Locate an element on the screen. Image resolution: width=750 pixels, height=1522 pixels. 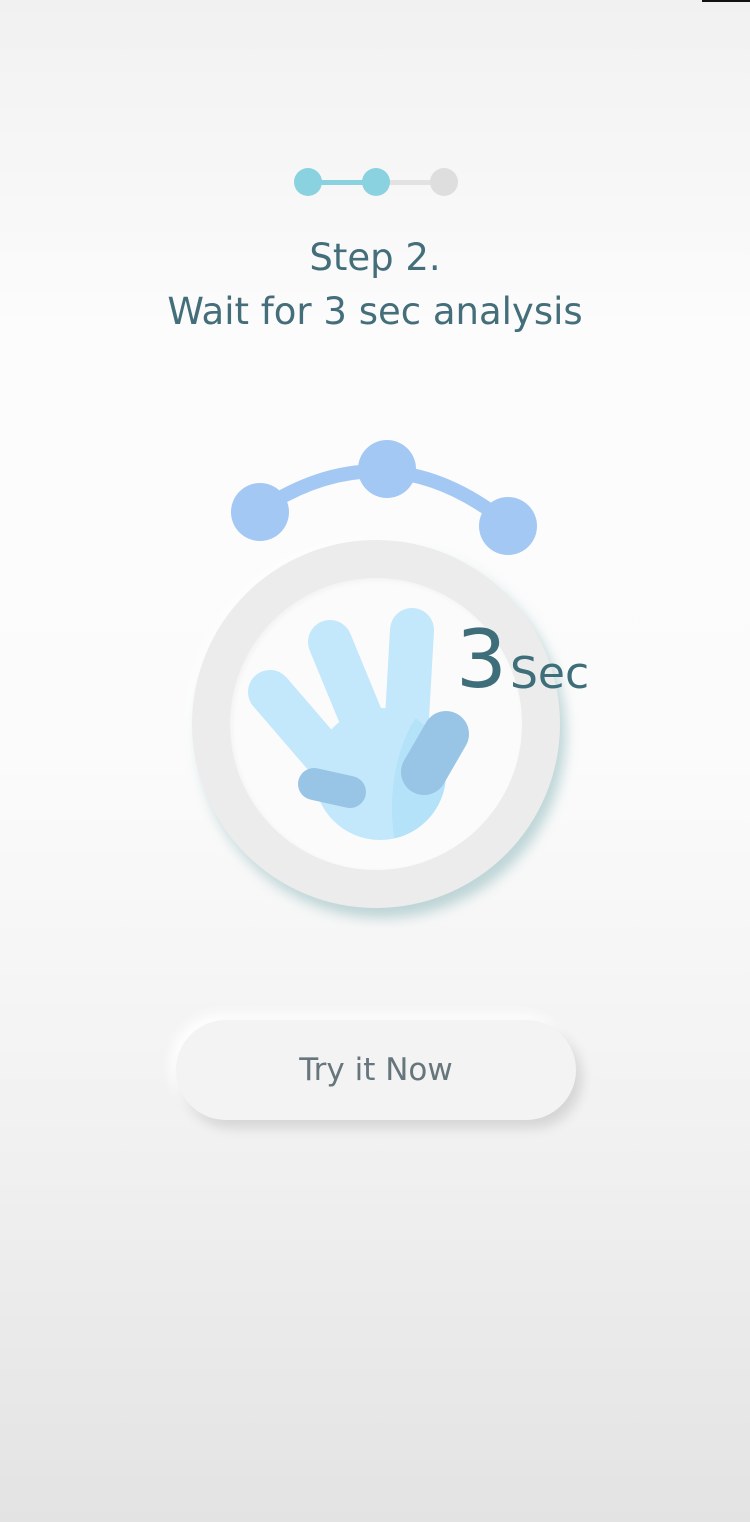
status-line is located at coordinates (726, 1).